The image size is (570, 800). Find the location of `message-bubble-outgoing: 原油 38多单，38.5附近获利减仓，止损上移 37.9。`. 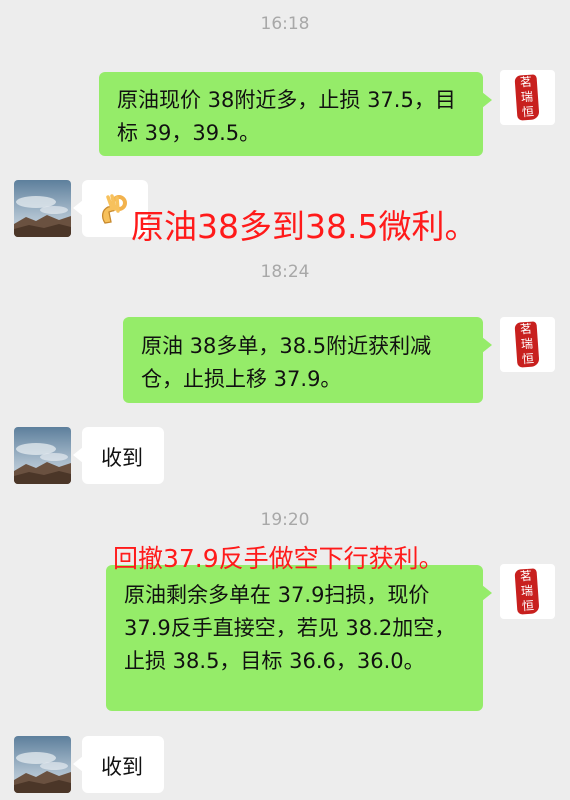

message-bubble-outgoing: 原油 38多单，38.5附近获利减仓，止损上移 37.9。 is located at coordinates (307, 360).